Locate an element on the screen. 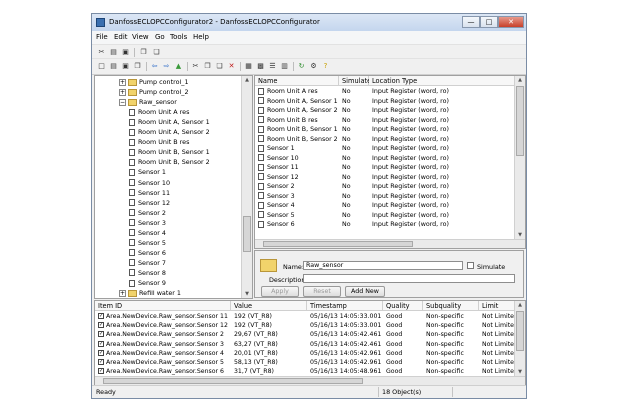 The image size is (625, 417). menu-view: View is located at coordinates (140, 37).